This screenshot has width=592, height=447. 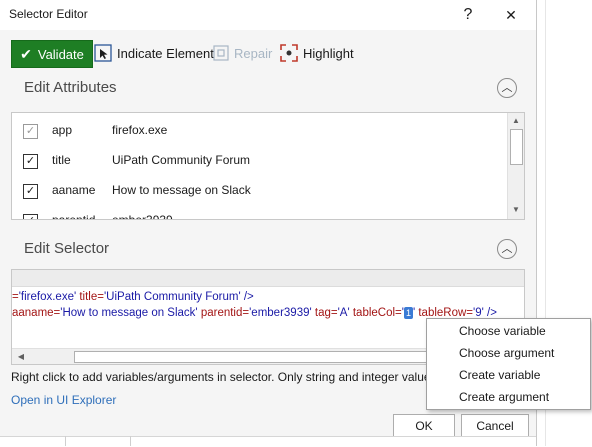 I want to click on selector-token: title=, so click(x=90, y=297).